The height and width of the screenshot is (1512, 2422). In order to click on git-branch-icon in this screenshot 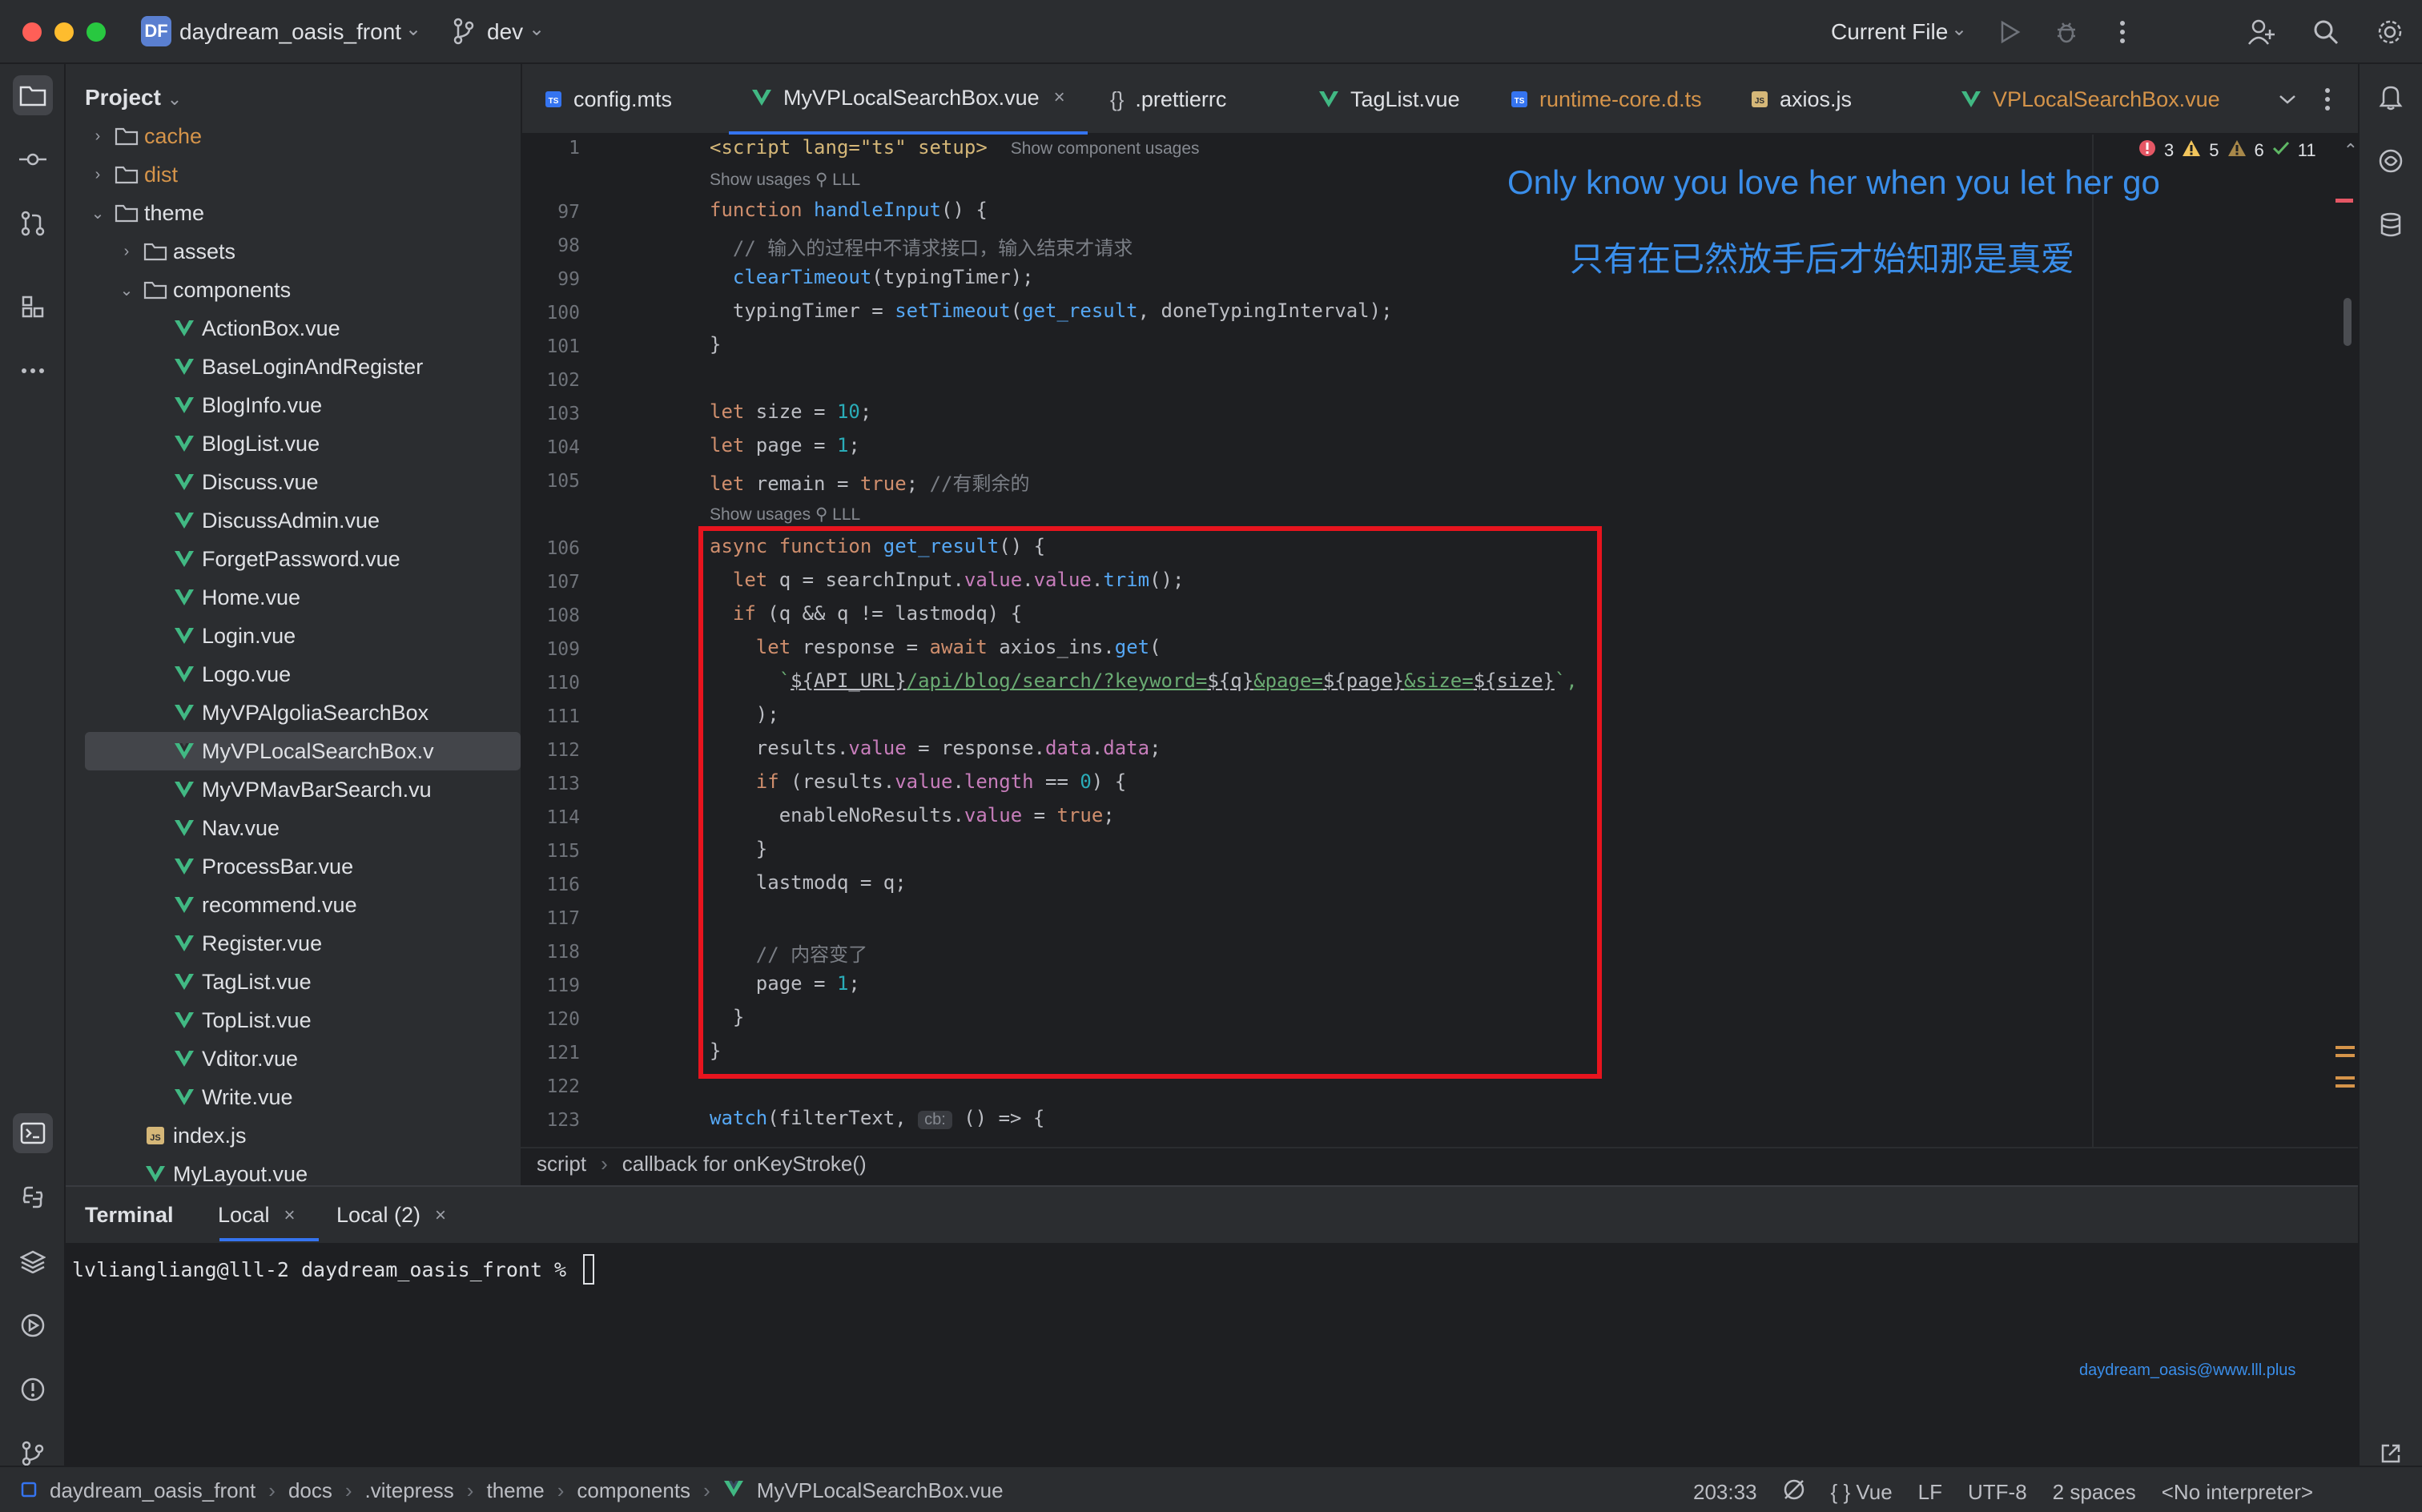, I will do `click(464, 33)`.